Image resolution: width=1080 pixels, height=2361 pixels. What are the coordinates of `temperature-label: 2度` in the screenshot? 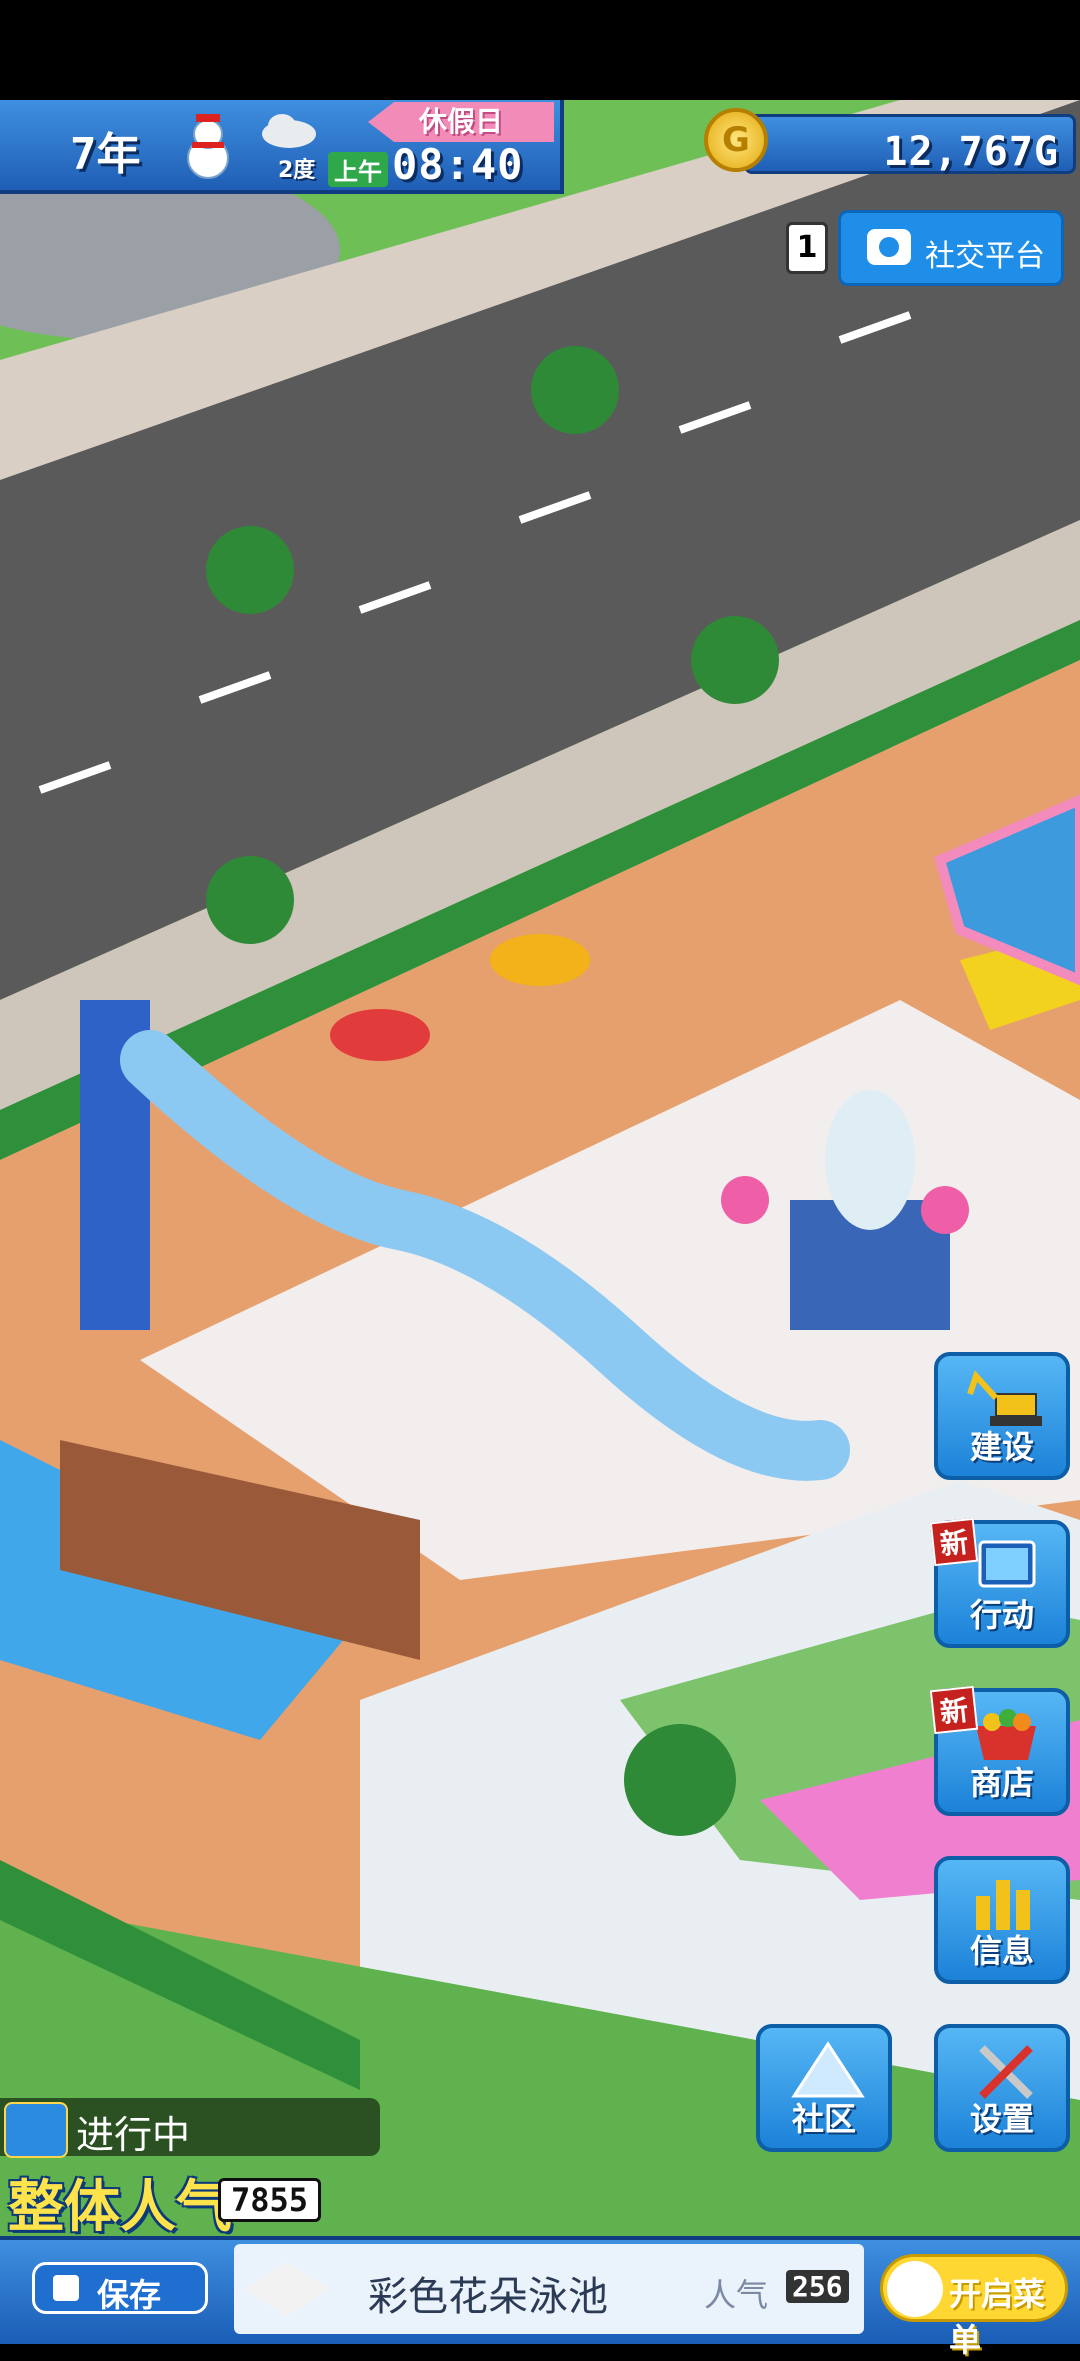 It's located at (297, 170).